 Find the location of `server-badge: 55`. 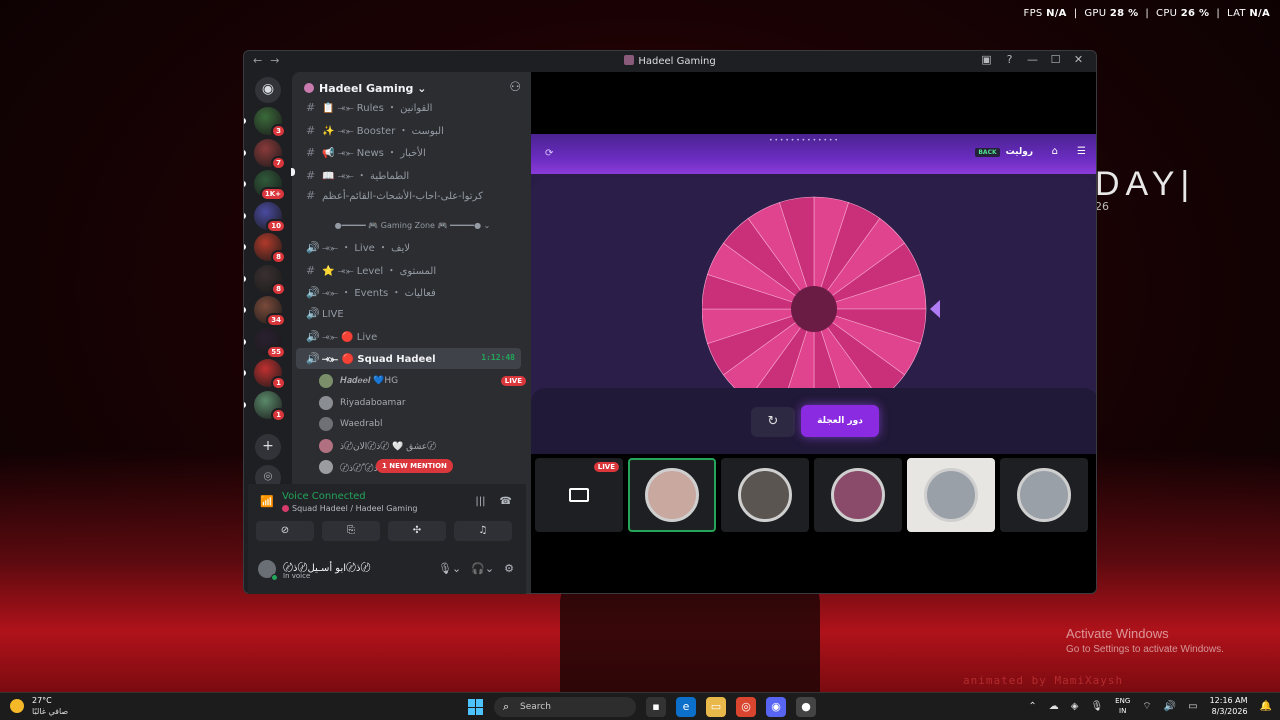

server-badge: 55 is located at coordinates (276, 351).